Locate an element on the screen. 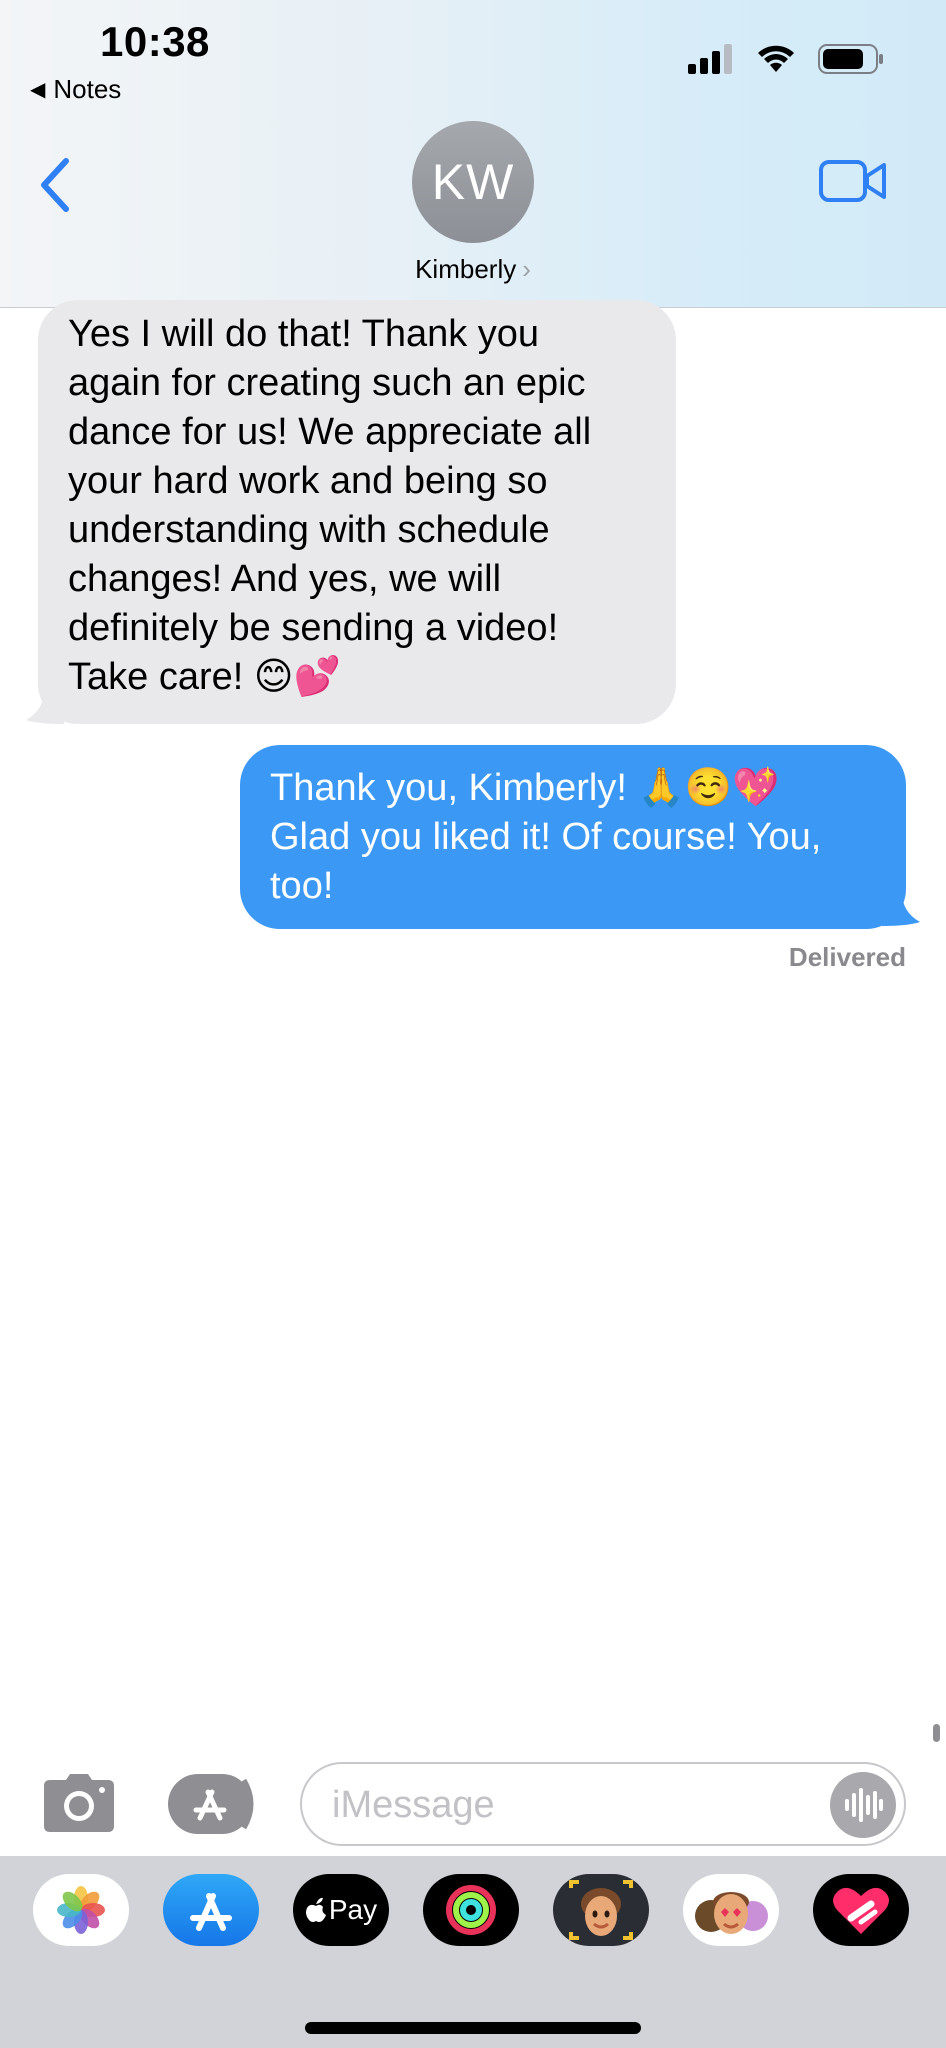  memoji-stickers-app-button is located at coordinates (731, 1910).